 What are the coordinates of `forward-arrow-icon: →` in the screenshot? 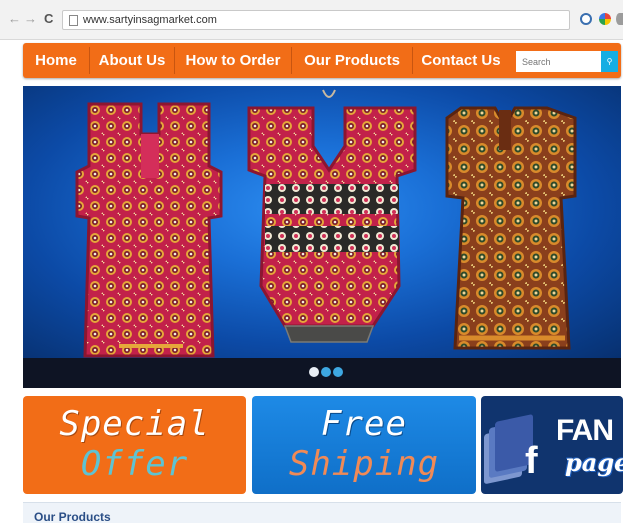 It's located at (30, 19).